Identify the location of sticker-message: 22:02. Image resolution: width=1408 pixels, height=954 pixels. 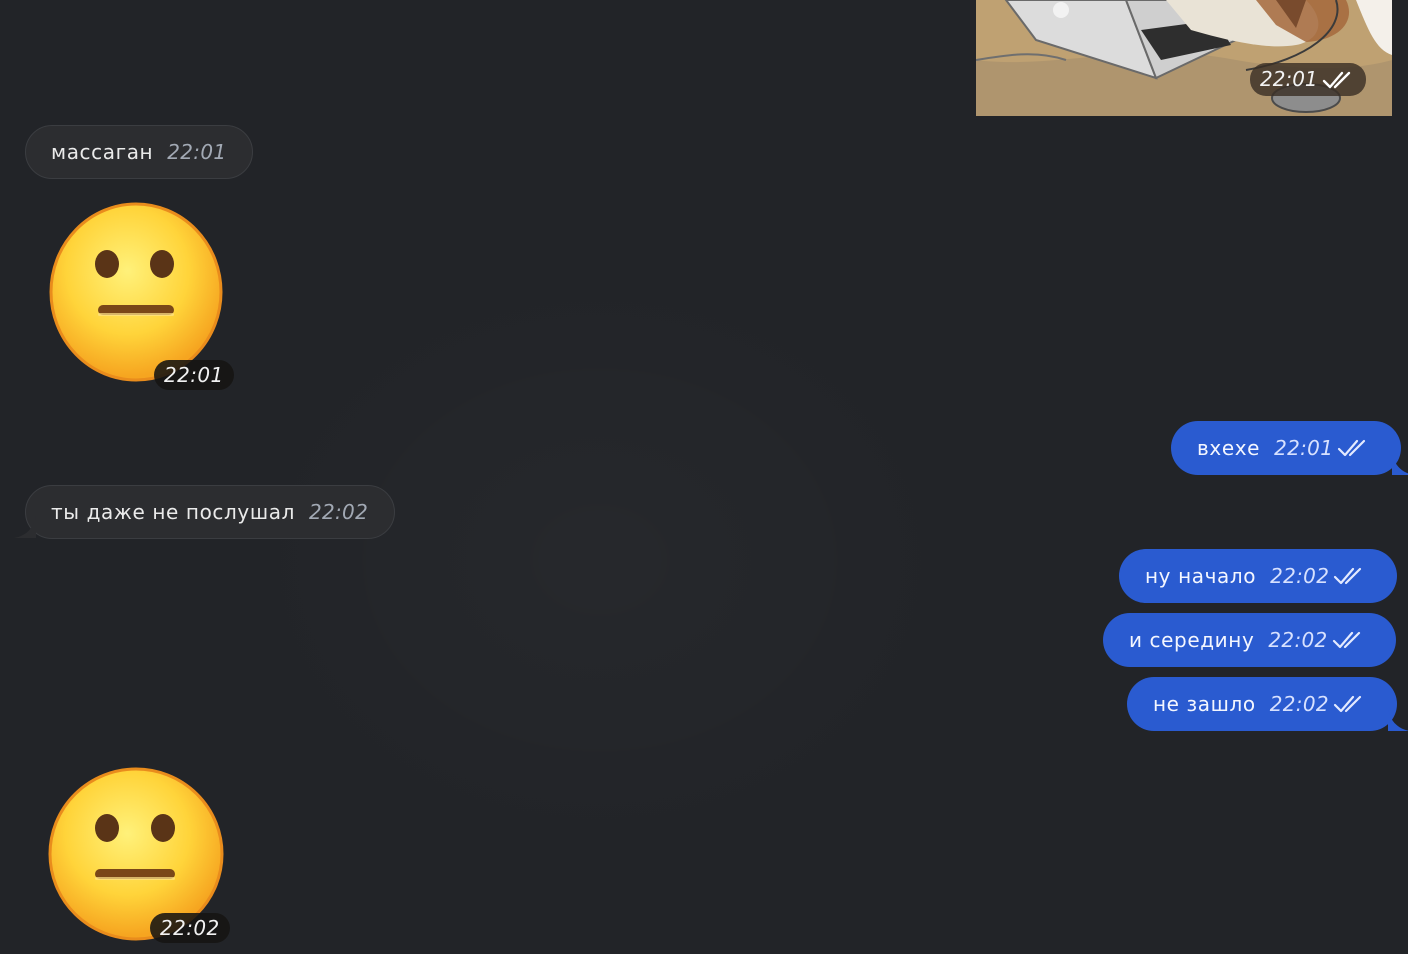
(142, 857).